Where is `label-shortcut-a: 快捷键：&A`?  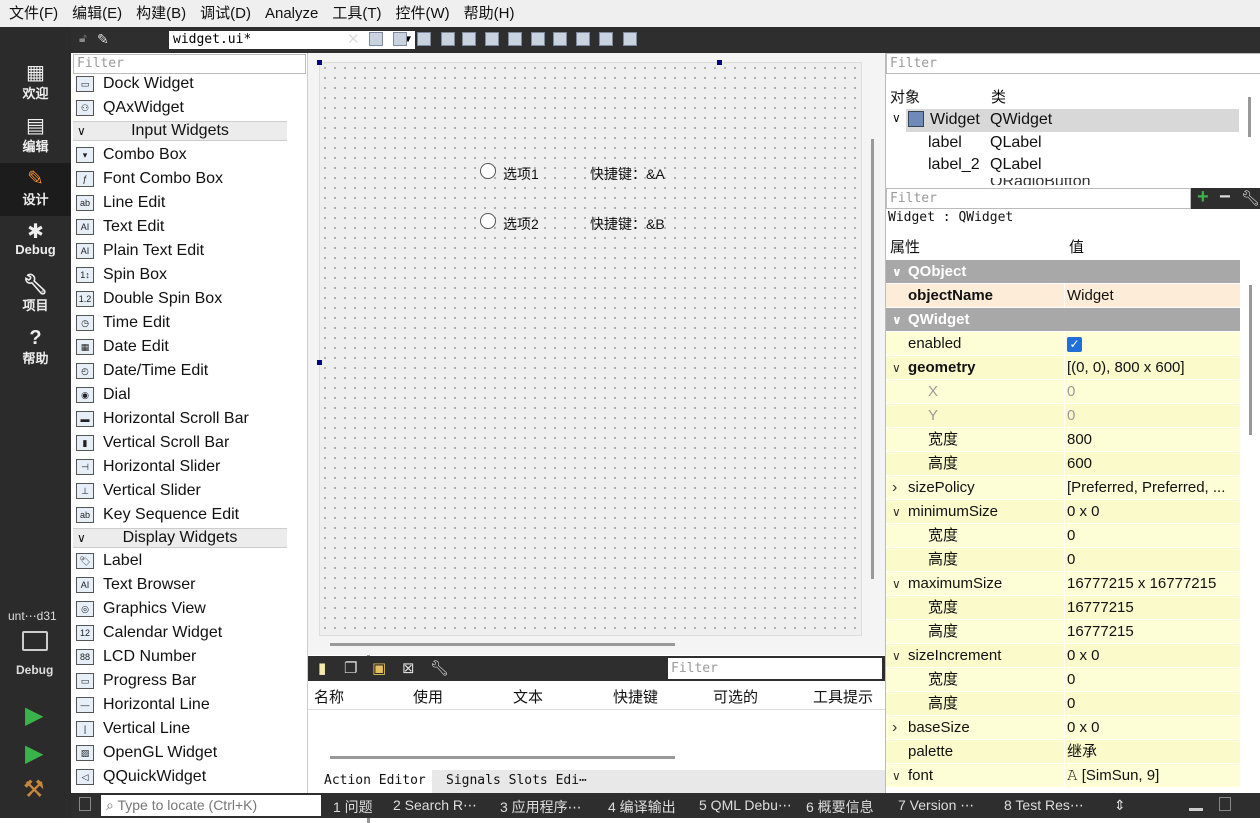 label-shortcut-a: 快捷键：&A is located at coordinates (627, 174).